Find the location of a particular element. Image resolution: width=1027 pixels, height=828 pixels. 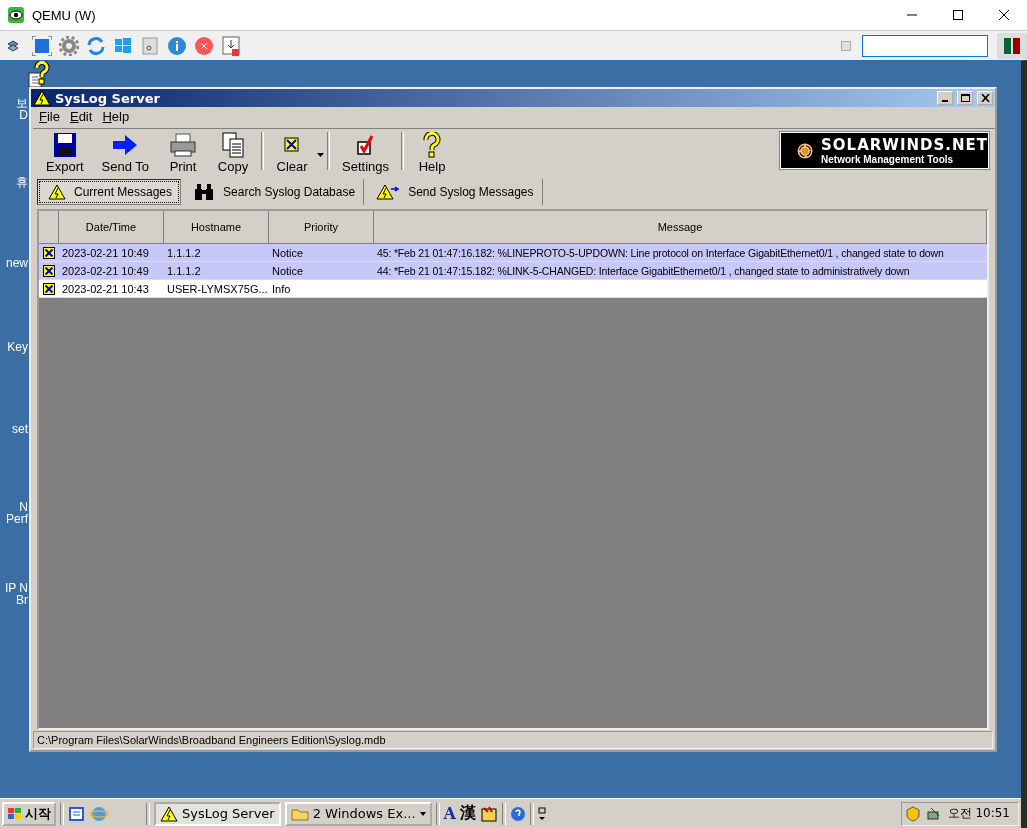

column-header: Message is located at coordinates (680, 227).